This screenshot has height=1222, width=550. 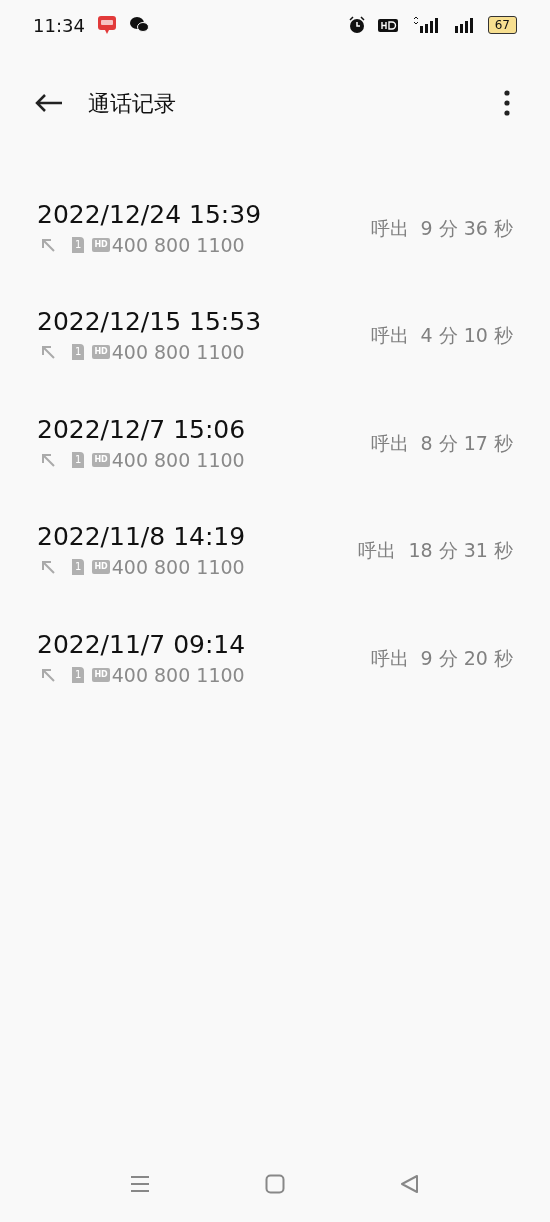 What do you see at coordinates (142, 429) in the screenshot?
I see `call-datetime: 2022/12/7 15:06` at bounding box center [142, 429].